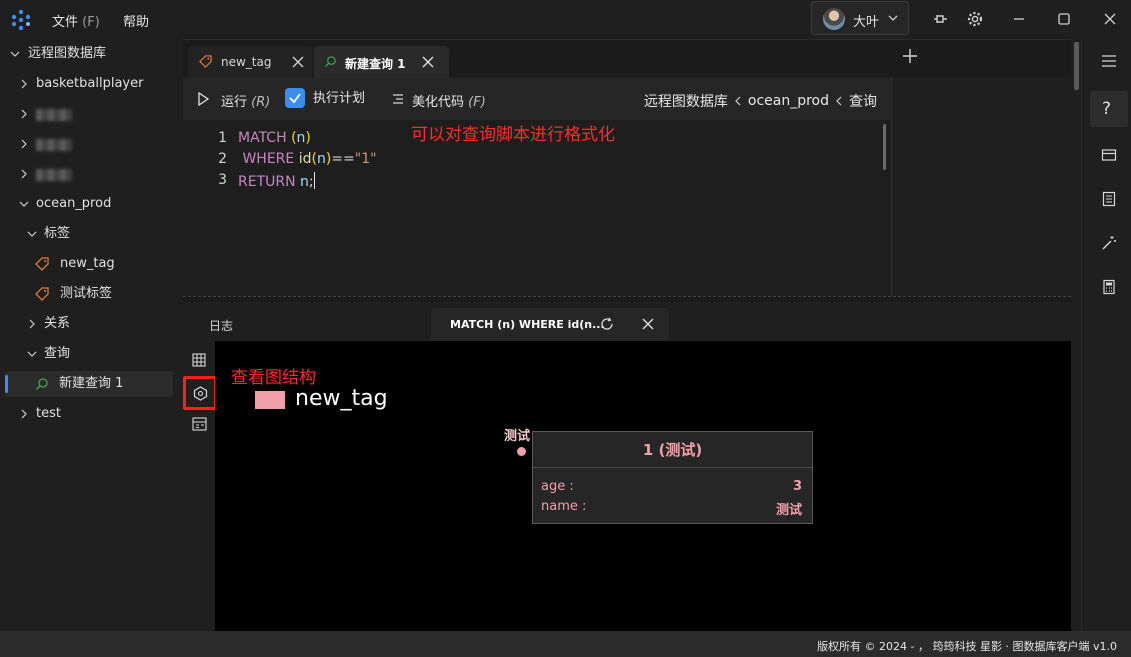 The image size is (1131, 657). What do you see at coordinates (517, 436) in the screenshot?
I see `node-label: 测试` at bounding box center [517, 436].